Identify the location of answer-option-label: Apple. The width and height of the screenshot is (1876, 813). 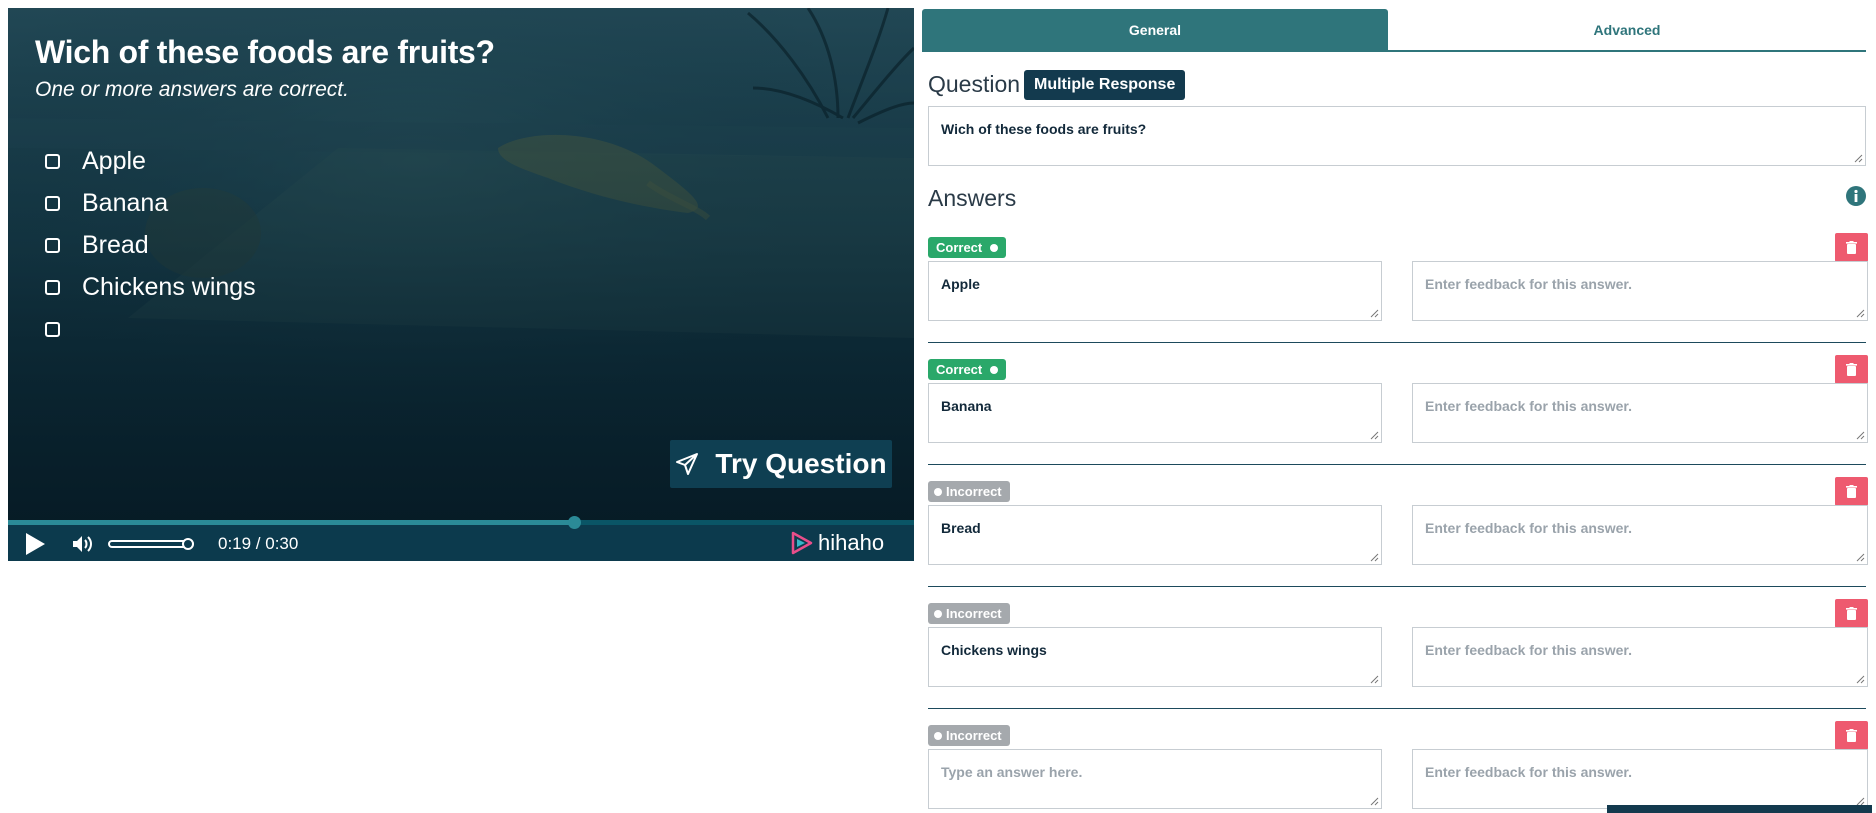
(114, 160).